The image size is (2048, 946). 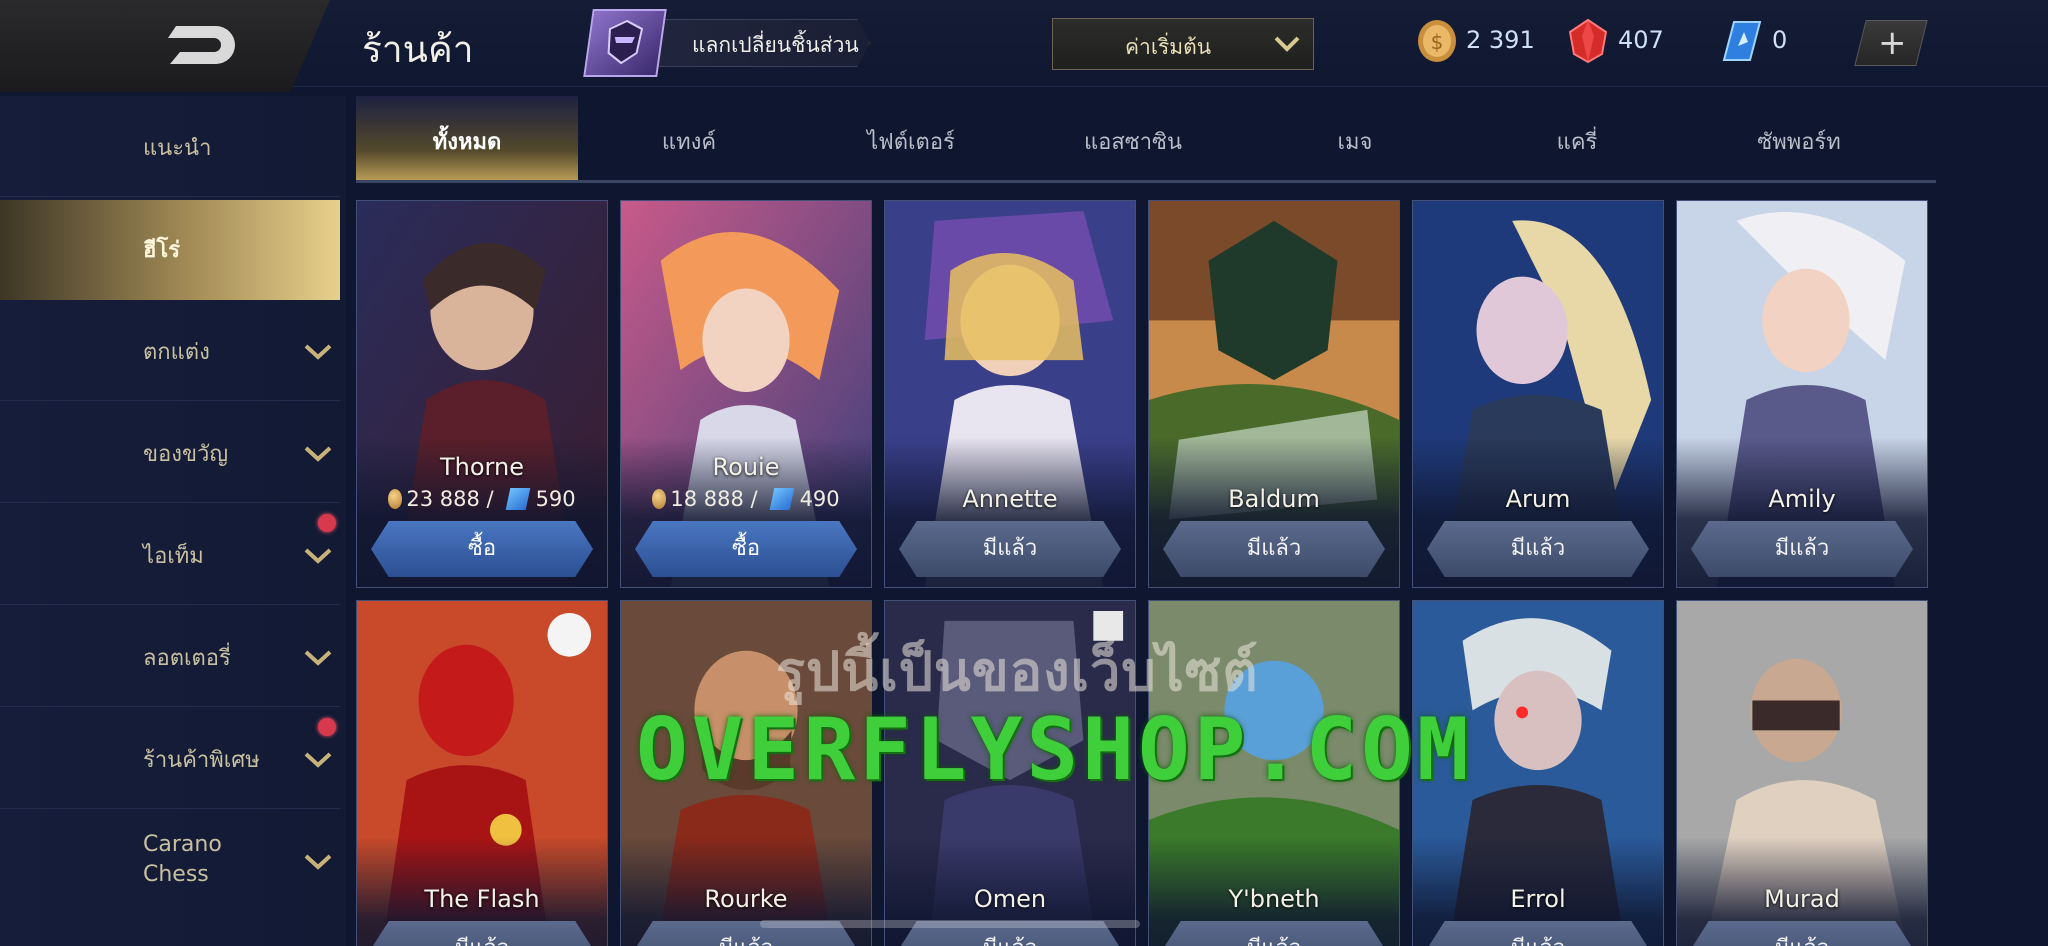 I want to click on sidebar-item-special-shop: ร้านค้าพิเศษ, so click(x=170, y=758).